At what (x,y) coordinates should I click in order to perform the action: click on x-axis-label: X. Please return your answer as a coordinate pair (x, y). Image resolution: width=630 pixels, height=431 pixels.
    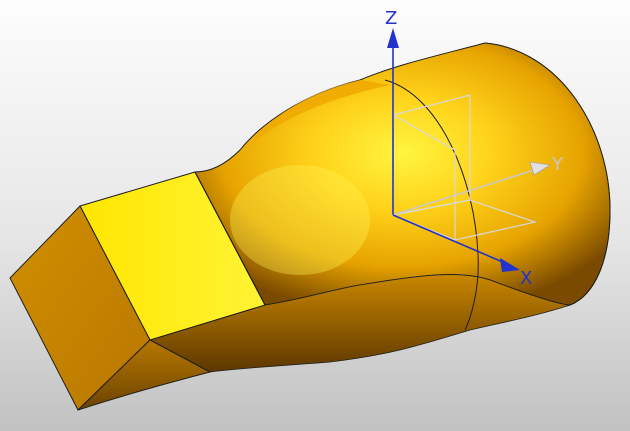
    Looking at the image, I should click on (526, 278).